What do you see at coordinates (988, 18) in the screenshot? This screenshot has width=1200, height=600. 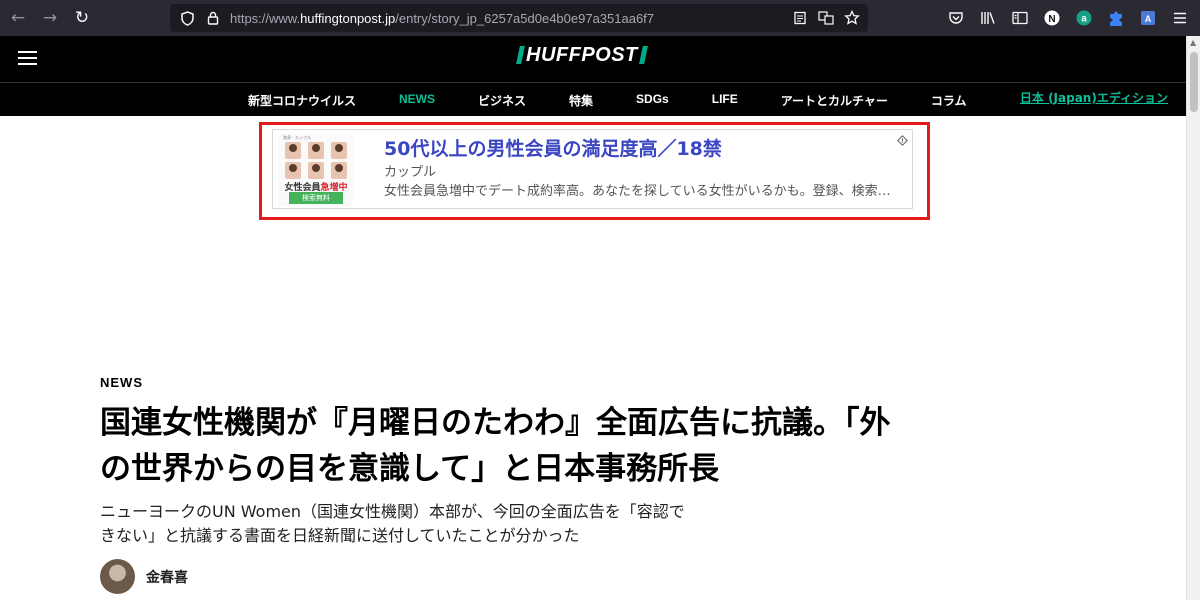 I see `library-icon` at bounding box center [988, 18].